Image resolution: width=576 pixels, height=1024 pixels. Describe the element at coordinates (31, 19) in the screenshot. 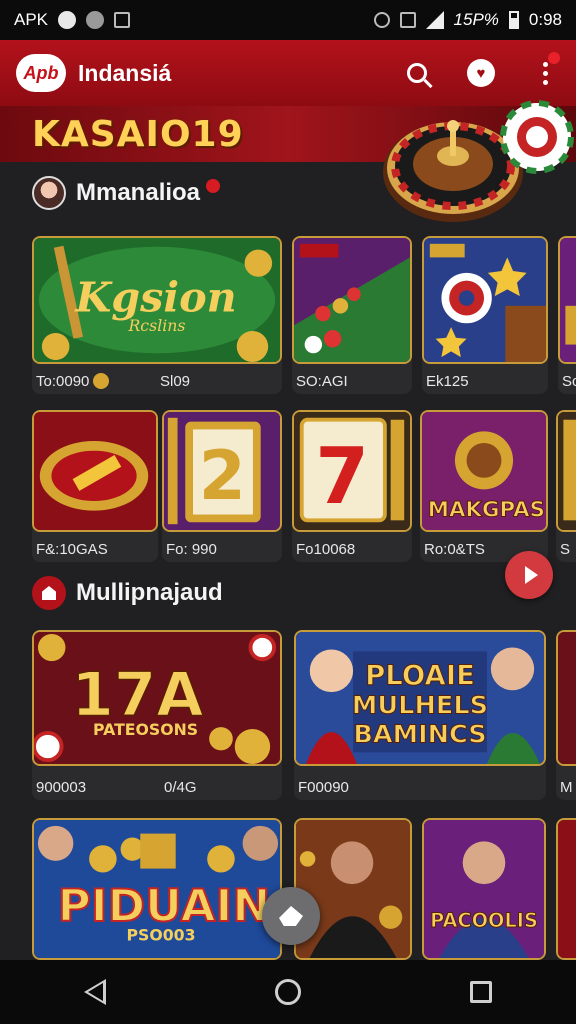

I see `status-left-text: APK` at that location.